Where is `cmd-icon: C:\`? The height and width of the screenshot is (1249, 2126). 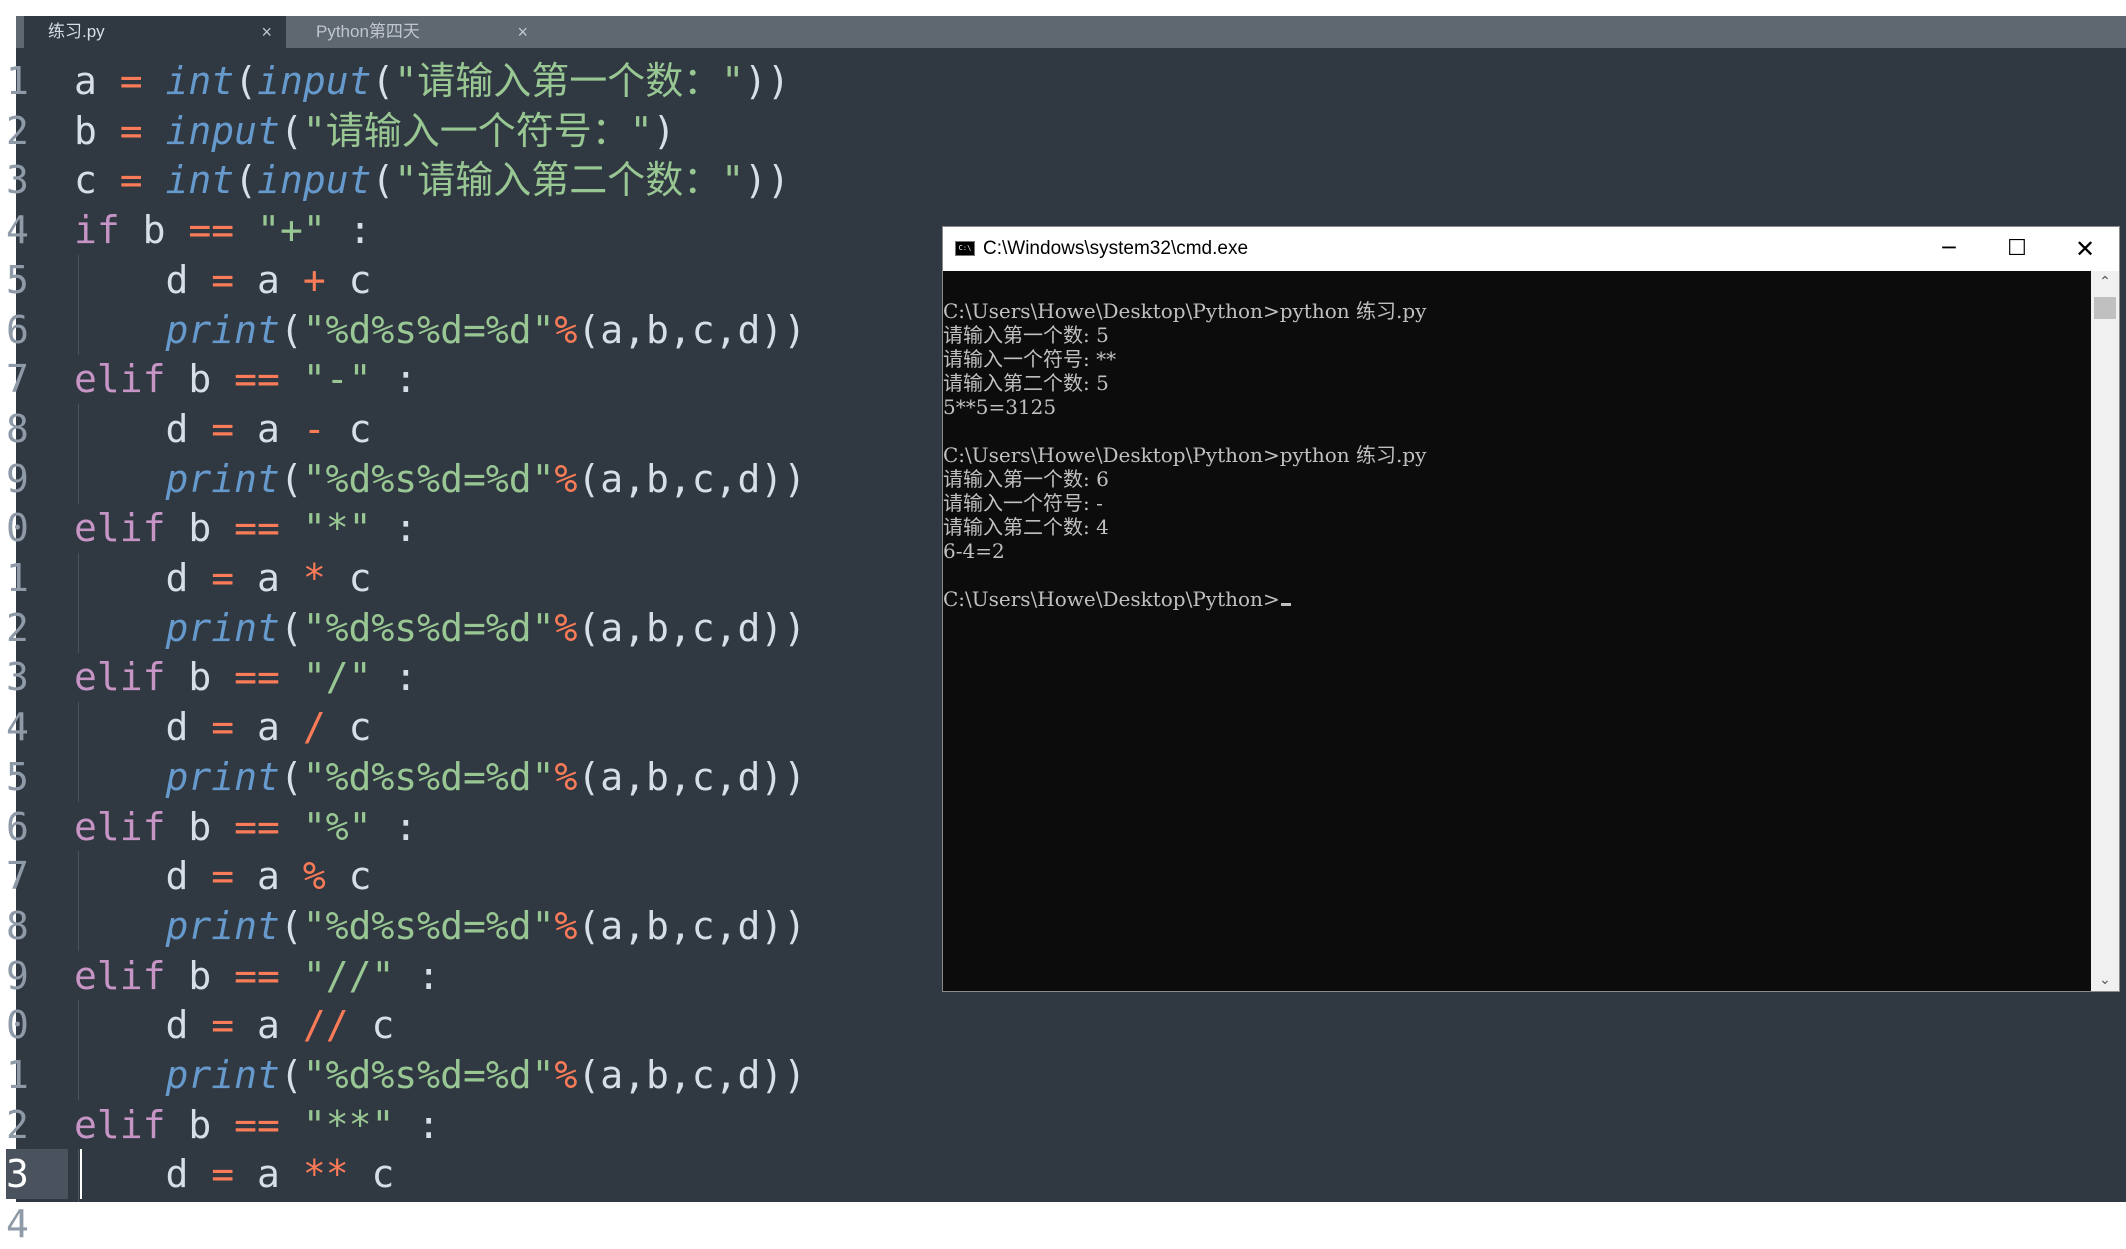 cmd-icon: C:\ is located at coordinates (965, 248).